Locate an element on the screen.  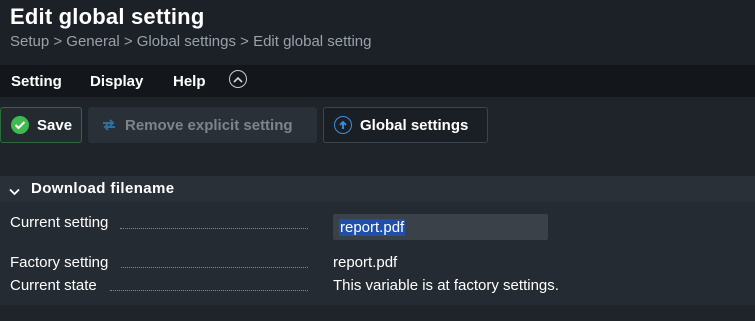
remove-explicit-setting-button: Remove explicit setting is located at coordinates (202, 125).